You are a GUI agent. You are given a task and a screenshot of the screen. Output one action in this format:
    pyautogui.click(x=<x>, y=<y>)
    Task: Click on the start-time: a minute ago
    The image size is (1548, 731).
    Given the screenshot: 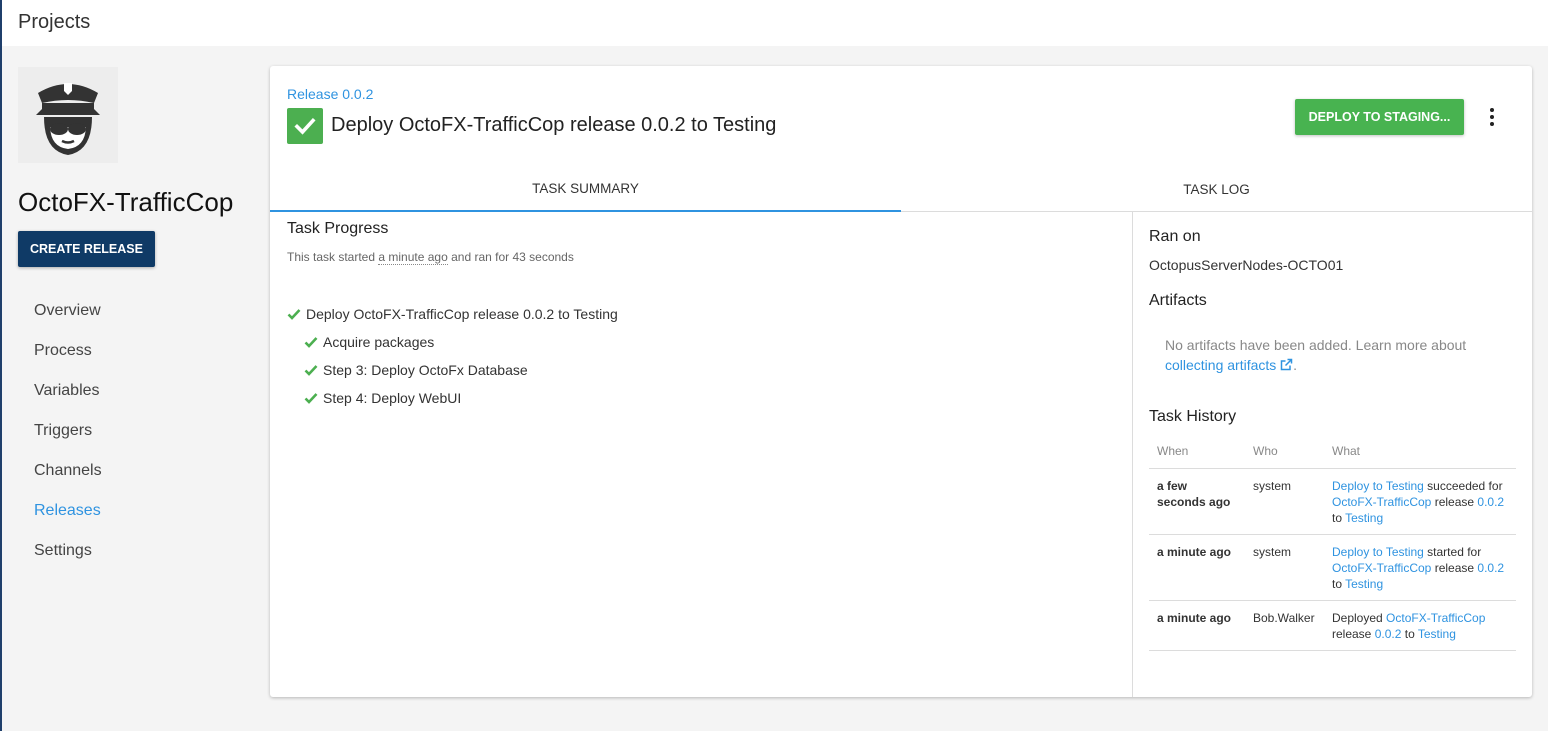 What is the action you would take?
    pyautogui.click(x=413, y=257)
    